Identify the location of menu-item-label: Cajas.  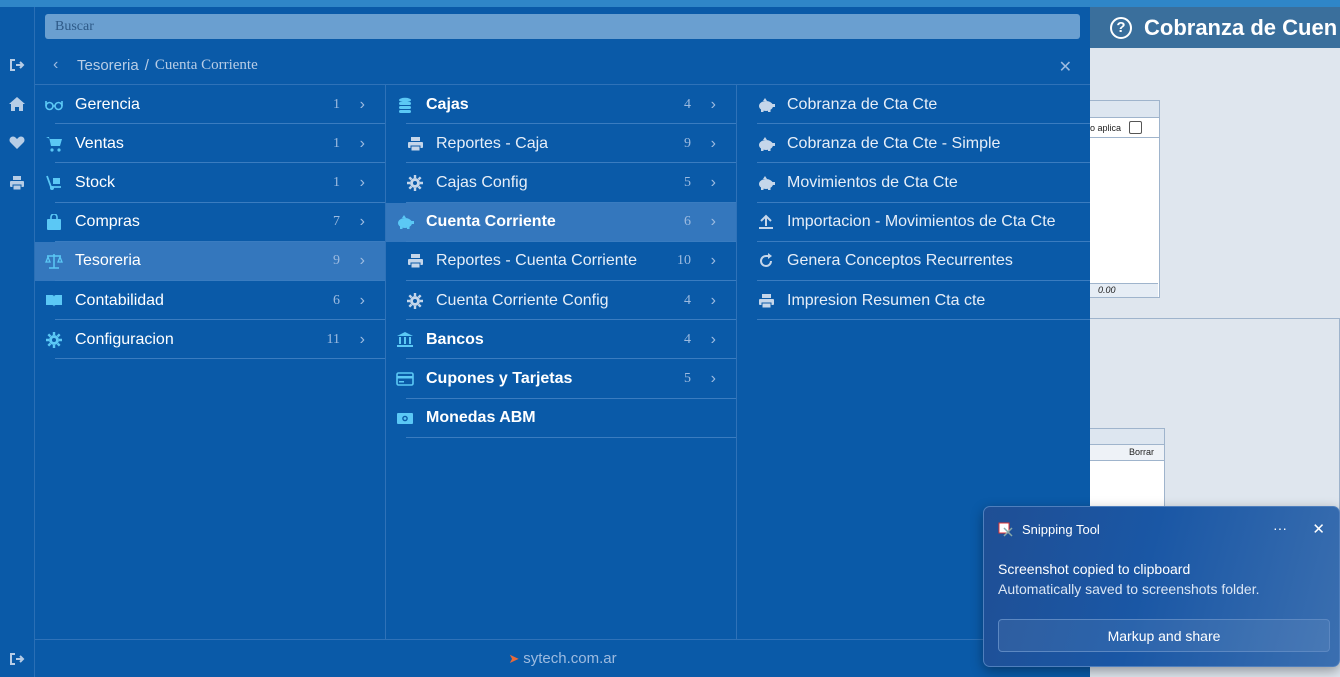
(447, 104).